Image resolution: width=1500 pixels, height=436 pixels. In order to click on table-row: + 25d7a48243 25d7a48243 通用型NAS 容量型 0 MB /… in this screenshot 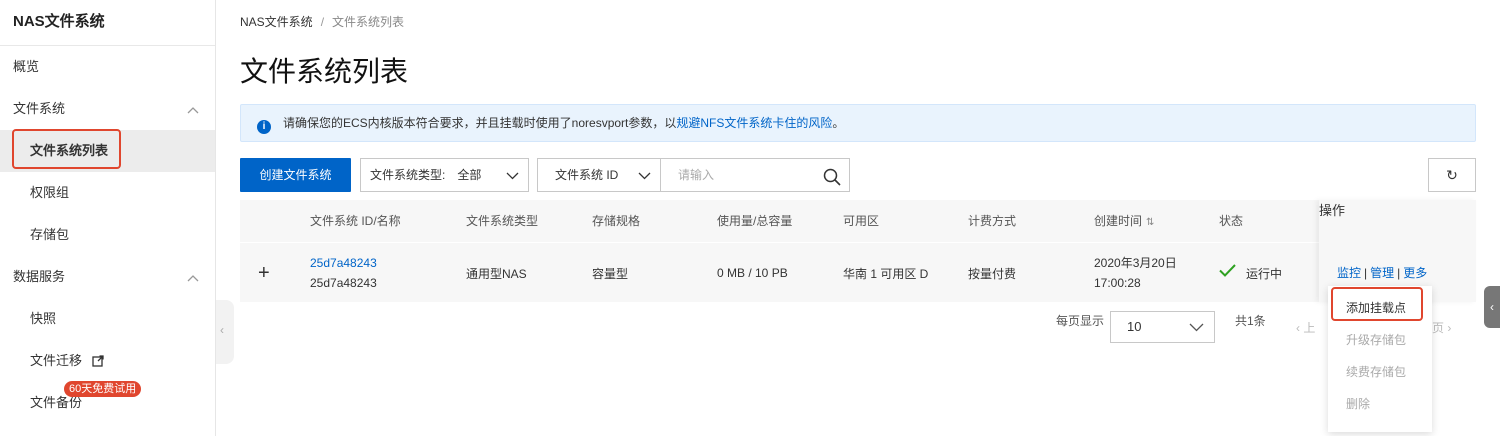, I will do `click(858, 272)`.